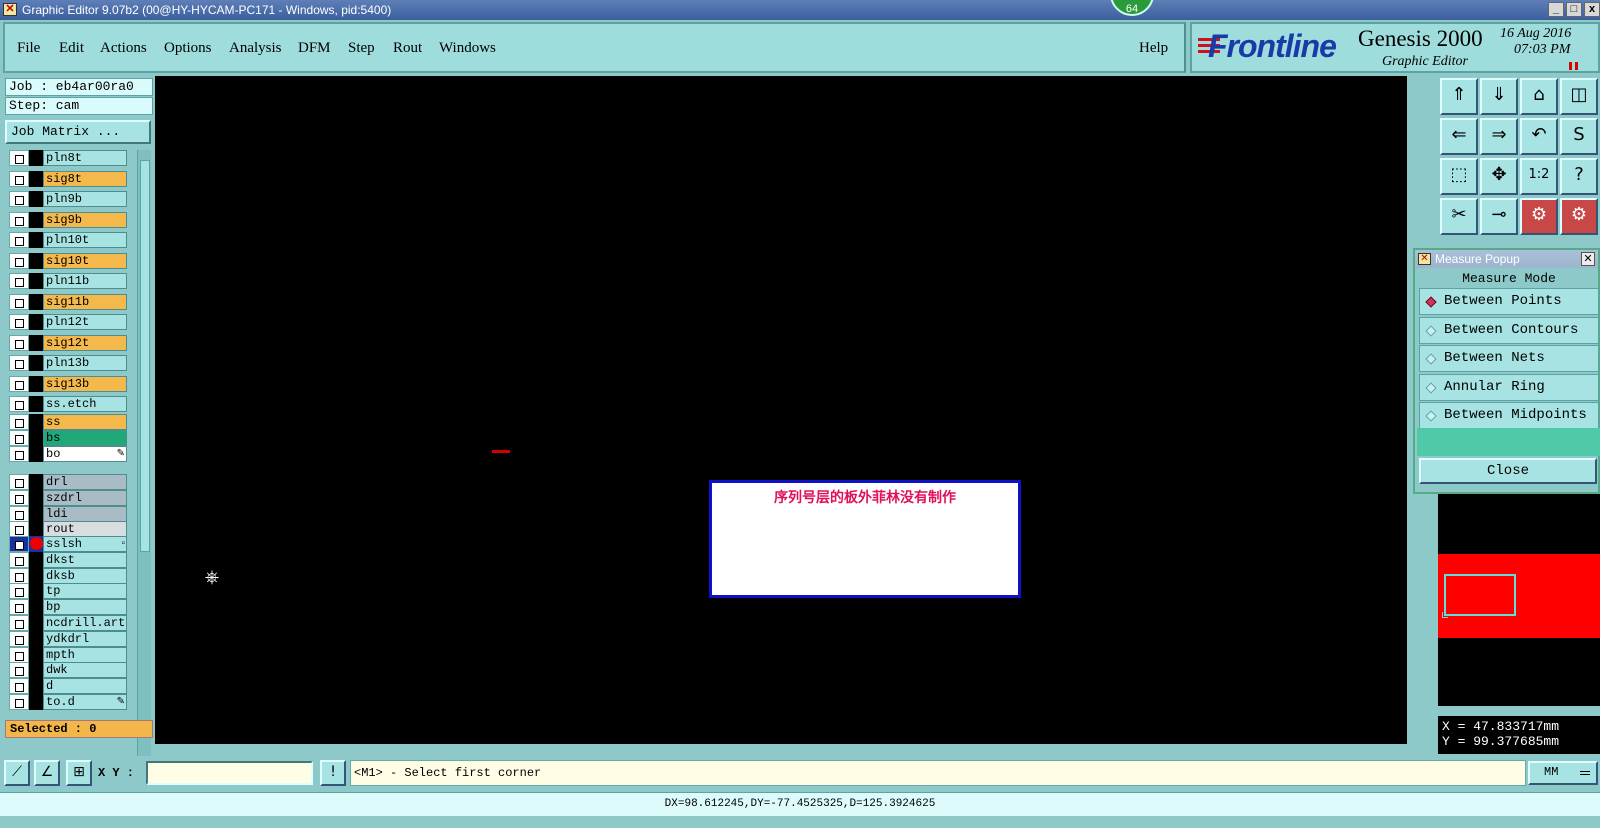 The image size is (1600, 828). I want to click on probe-icon: ⊸, so click(1499, 216).